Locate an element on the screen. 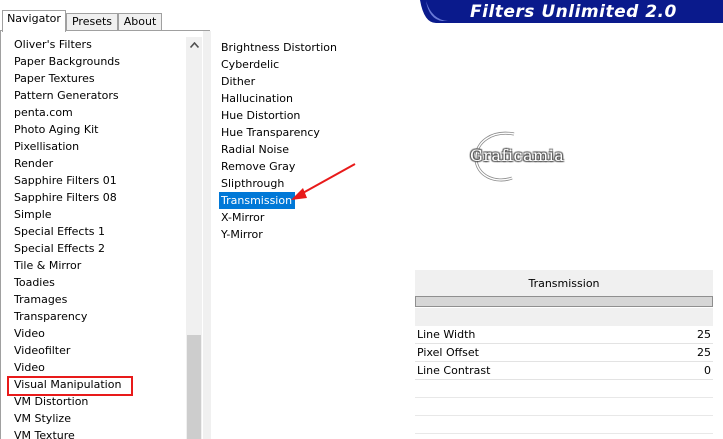 The image size is (723, 439). nav-item: VM Texture is located at coordinates (94, 433).